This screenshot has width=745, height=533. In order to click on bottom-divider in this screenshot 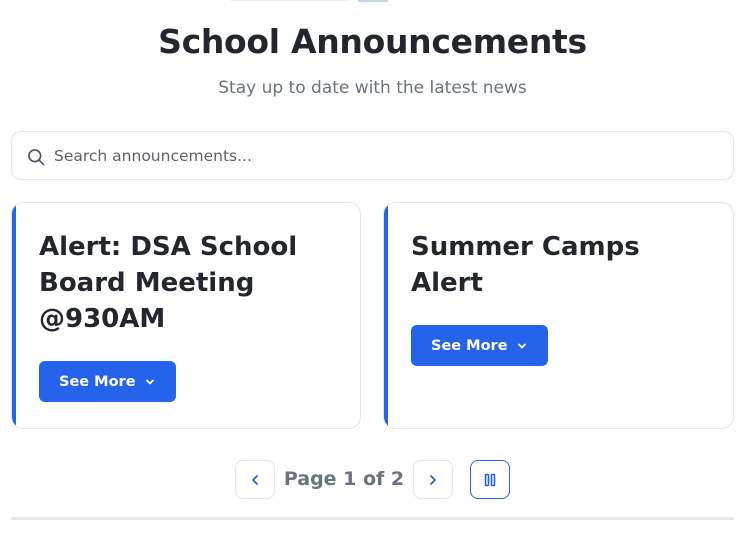, I will do `click(372, 518)`.